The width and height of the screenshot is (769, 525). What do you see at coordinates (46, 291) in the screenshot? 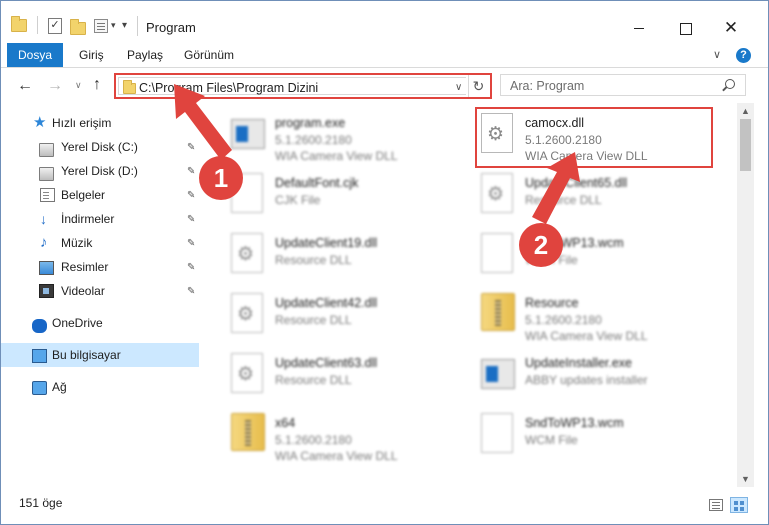
I see `videos-icon` at bounding box center [46, 291].